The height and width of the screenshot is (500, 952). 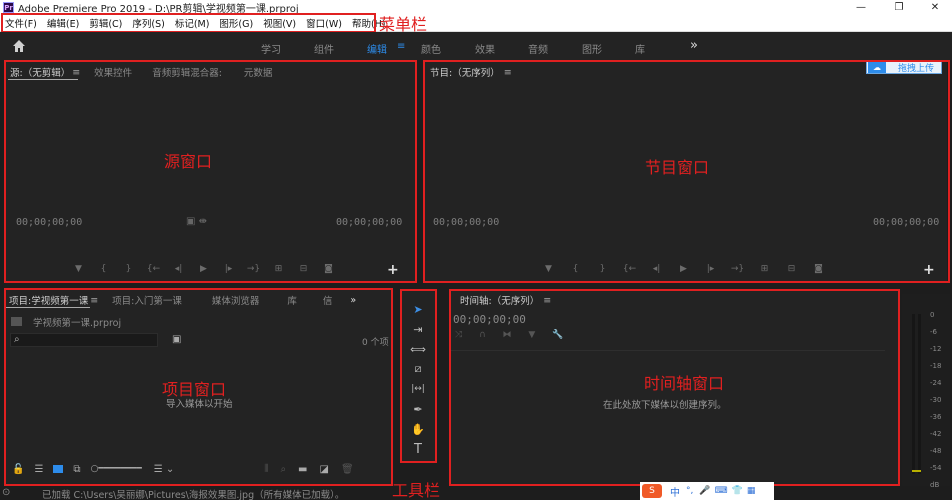 What do you see at coordinates (640, 48) in the screenshot?
I see `workspace-libraries: 库` at bounding box center [640, 48].